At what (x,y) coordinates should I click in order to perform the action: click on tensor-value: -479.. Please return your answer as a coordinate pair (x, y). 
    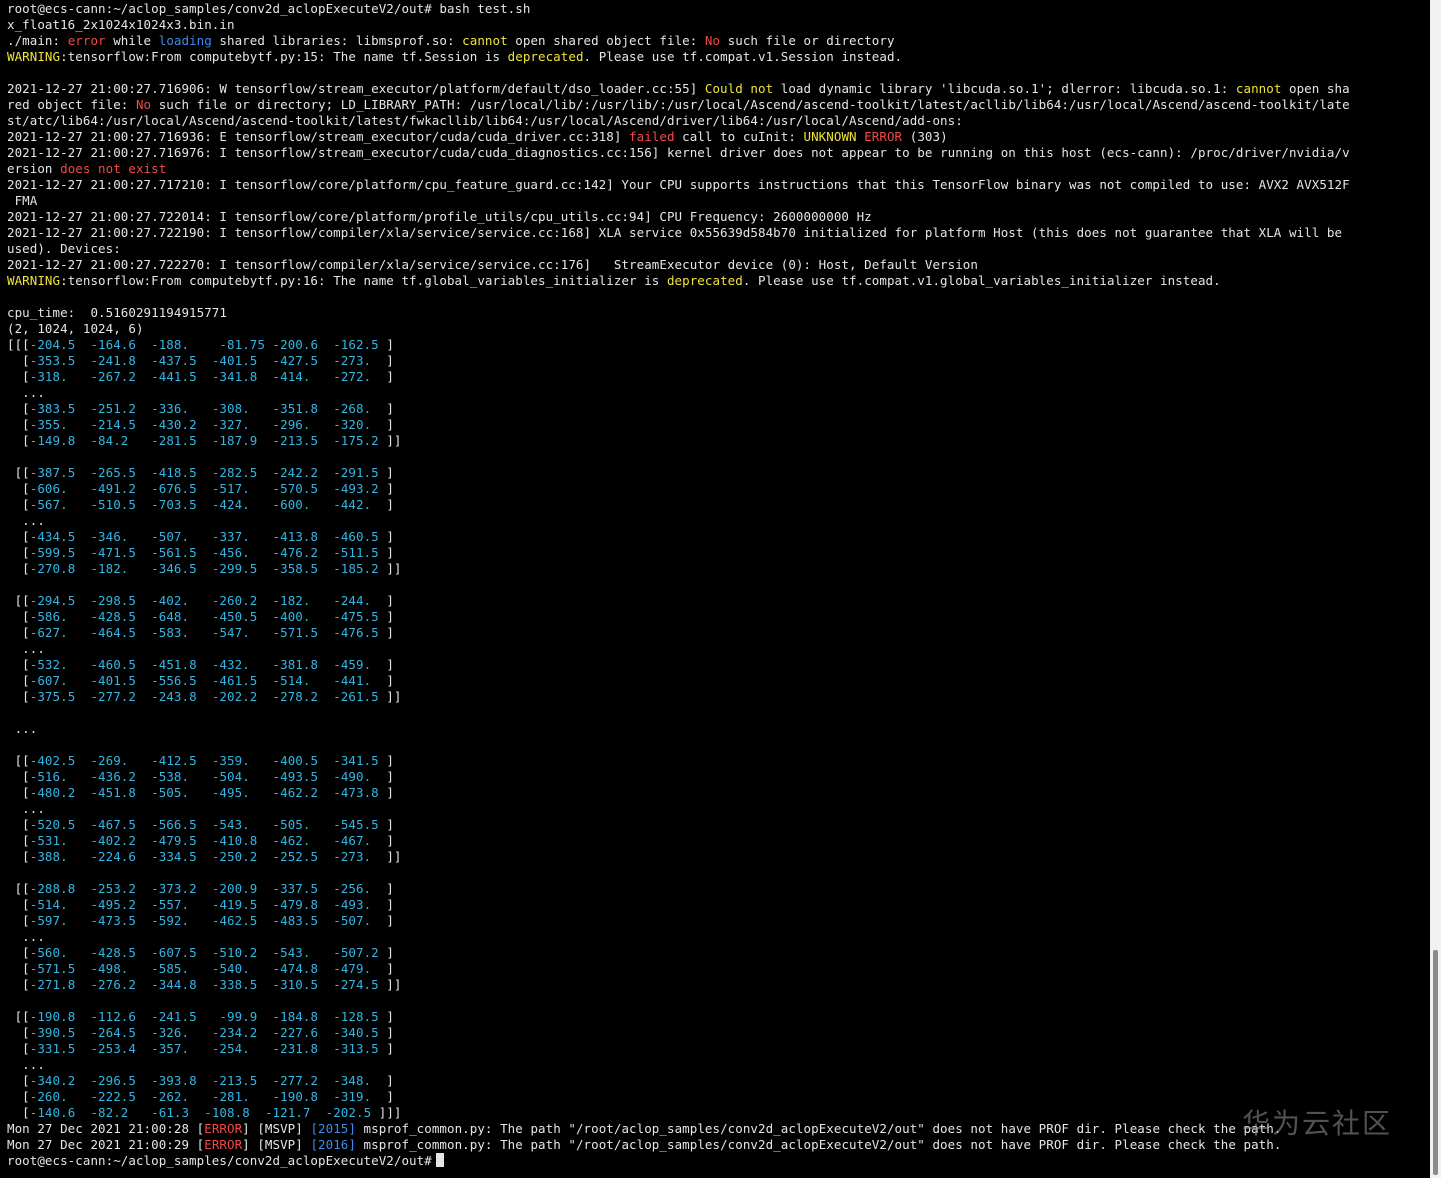
    Looking at the image, I should click on (352, 968).